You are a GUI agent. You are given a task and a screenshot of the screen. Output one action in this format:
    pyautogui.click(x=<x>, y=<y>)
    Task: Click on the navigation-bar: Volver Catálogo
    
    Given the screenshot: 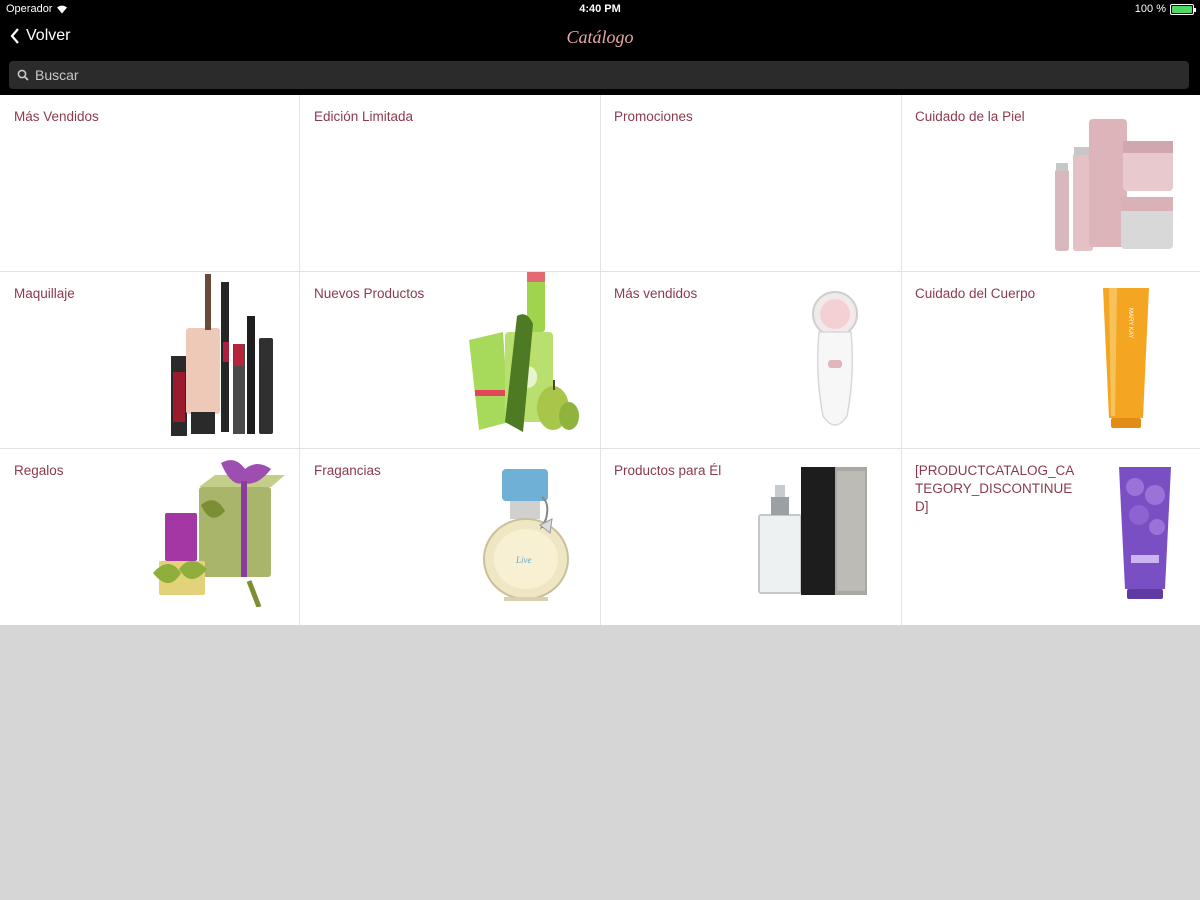 What is the action you would take?
    pyautogui.click(x=600, y=38)
    